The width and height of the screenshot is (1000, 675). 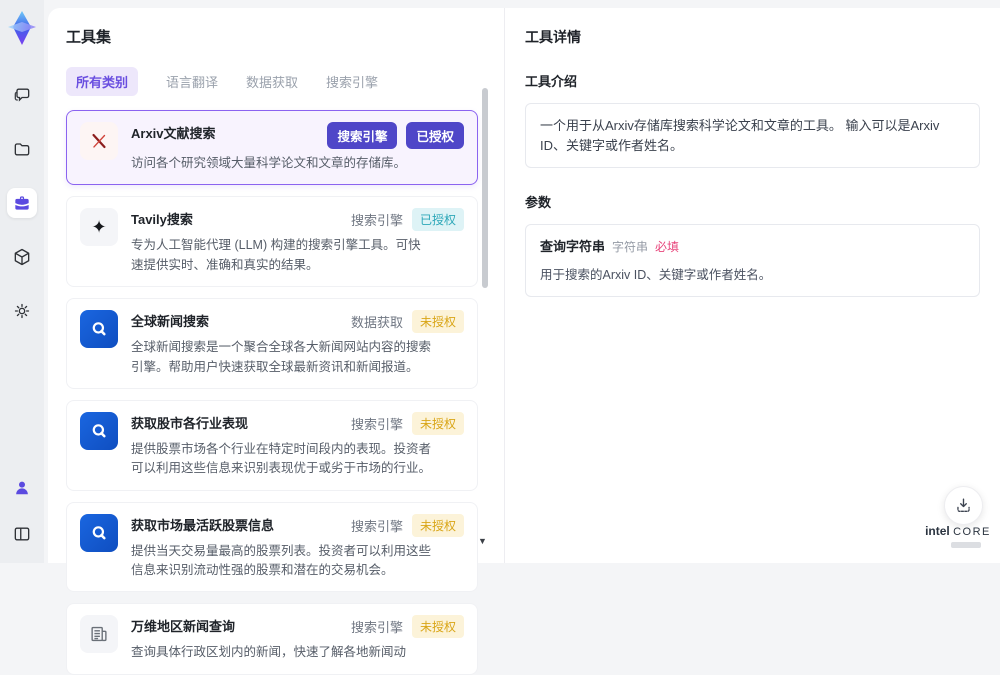 What do you see at coordinates (22, 28) in the screenshot?
I see `app-logo-icon` at bounding box center [22, 28].